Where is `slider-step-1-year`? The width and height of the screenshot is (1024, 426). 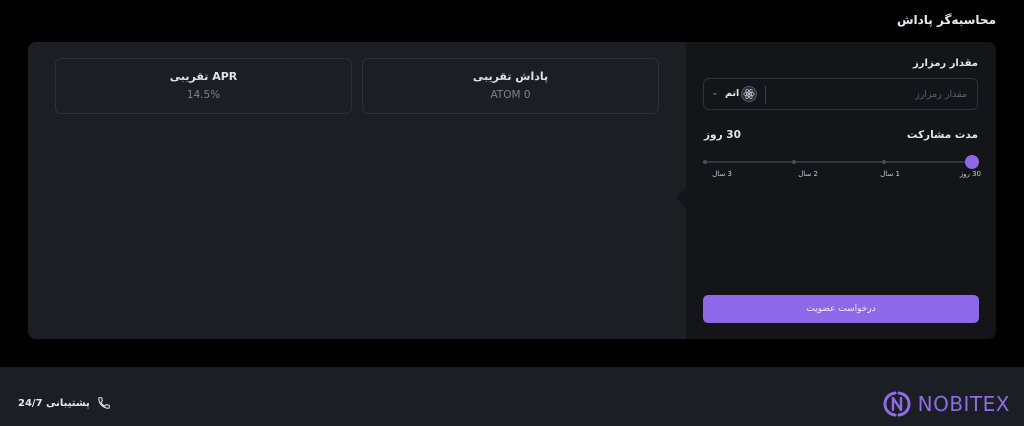
slider-step-1-year is located at coordinates (884, 162).